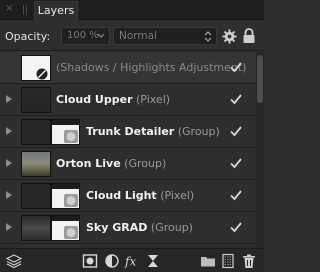 The image size is (320, 272). What do you see at coordinates (151, 67) in the screenshot?
I see `layer-name: (Shadows / Highlights Adjustment)` at bounding box center [151, 67].